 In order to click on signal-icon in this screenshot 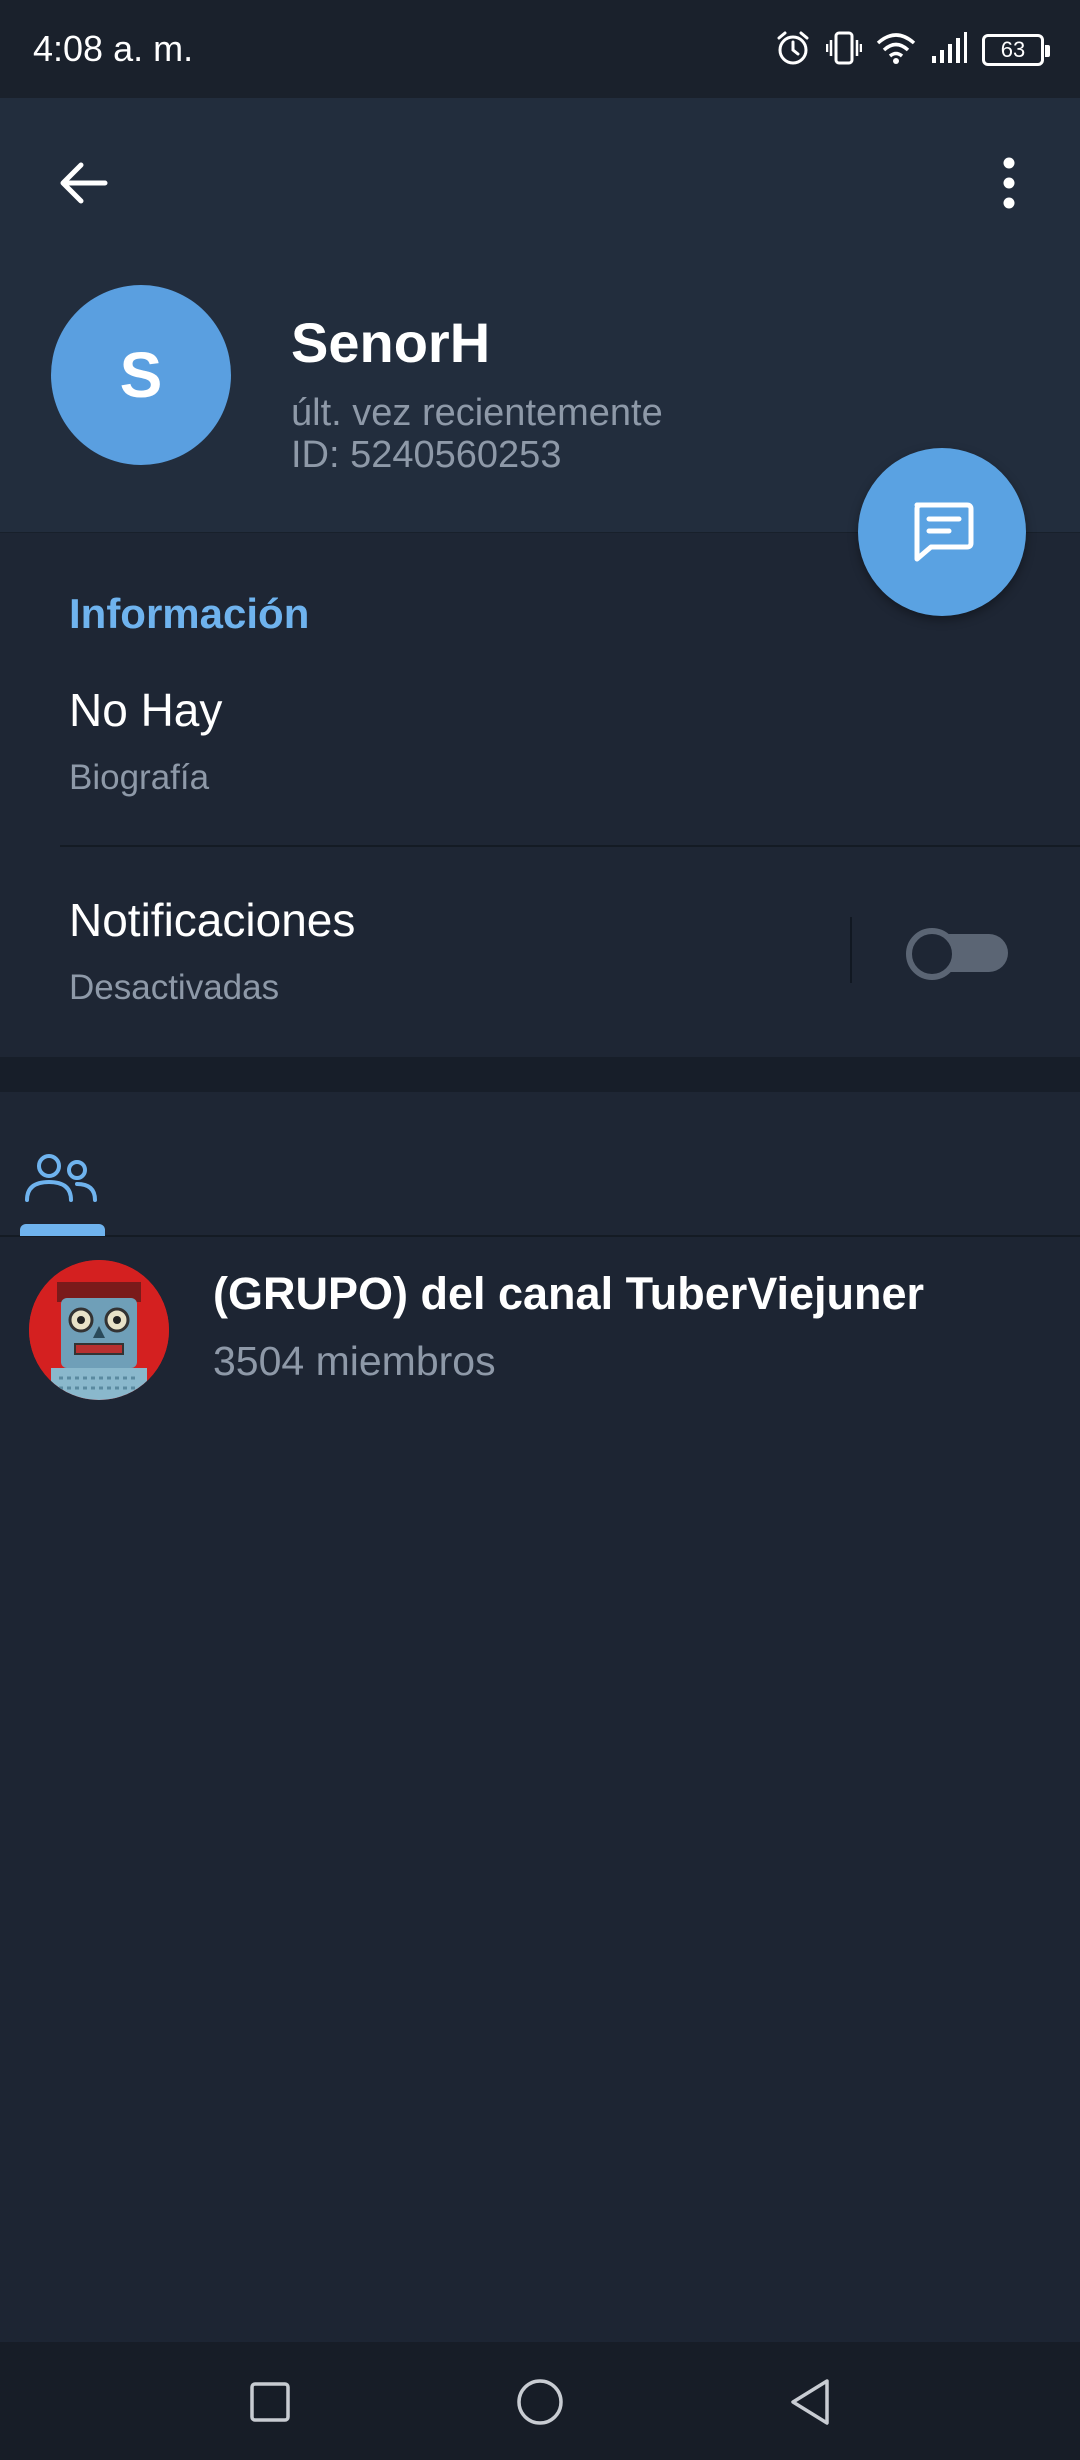, I will do `click(949, 50)`.